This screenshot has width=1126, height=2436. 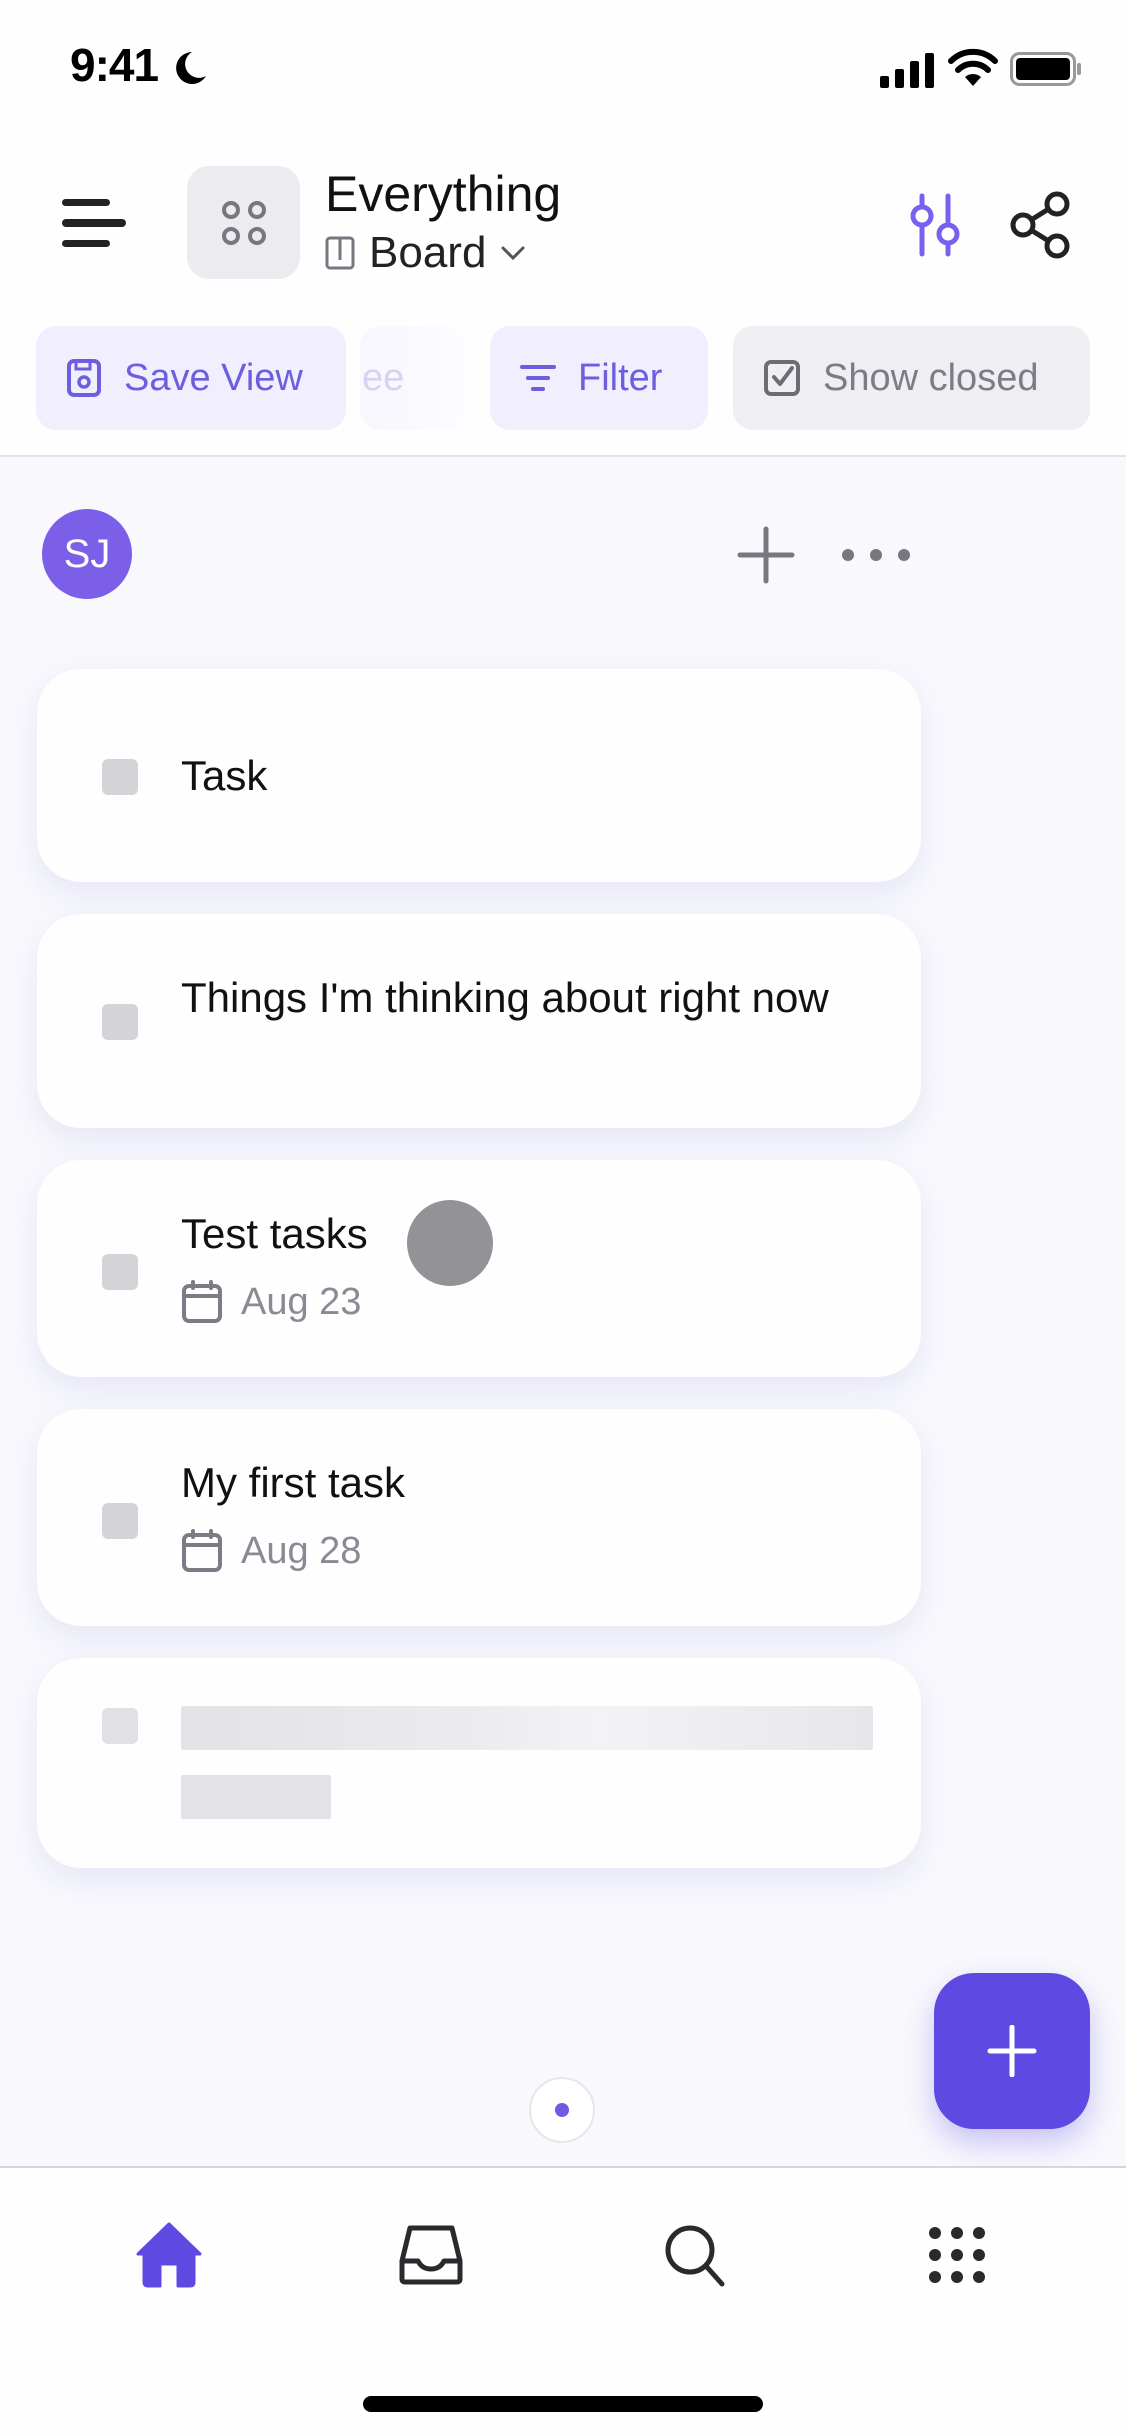 I want to click on cellular-signal-icon, so click(x=907, y=70).